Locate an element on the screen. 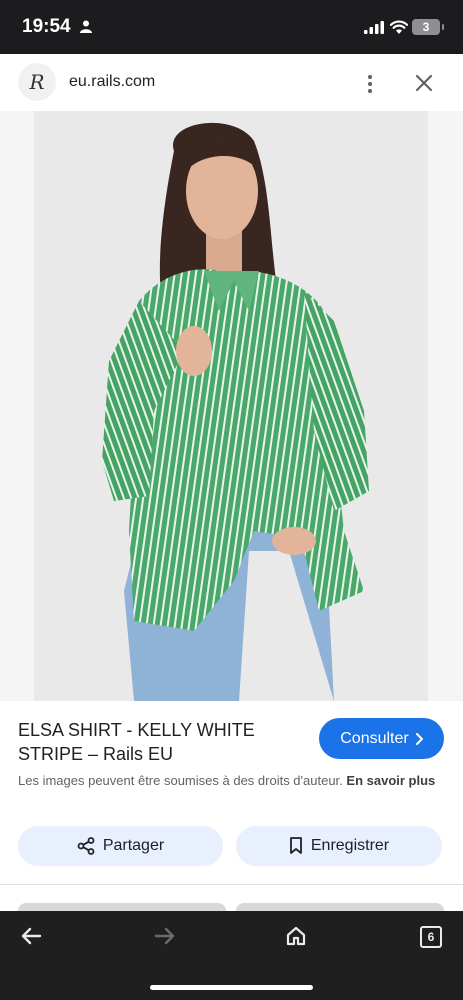 This screenshot has height=1000, width=463. bookmark-icon is located at coordinates (295, 845).